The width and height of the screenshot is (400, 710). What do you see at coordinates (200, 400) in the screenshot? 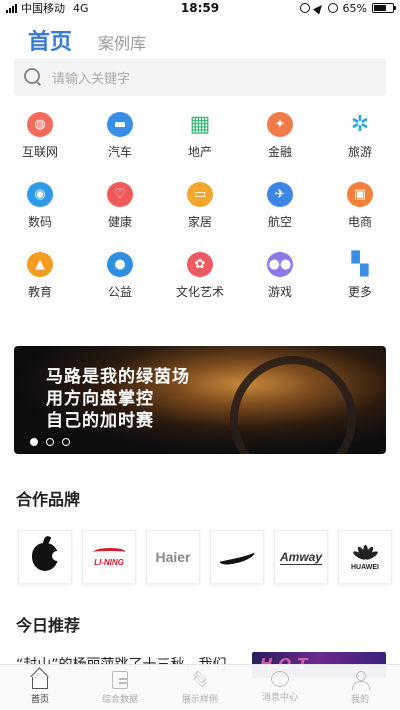
I see `promo-banner: 马路是我的绿茵场 用方向盘掌控 自己的加时赛` at bounding box center [200, 400].